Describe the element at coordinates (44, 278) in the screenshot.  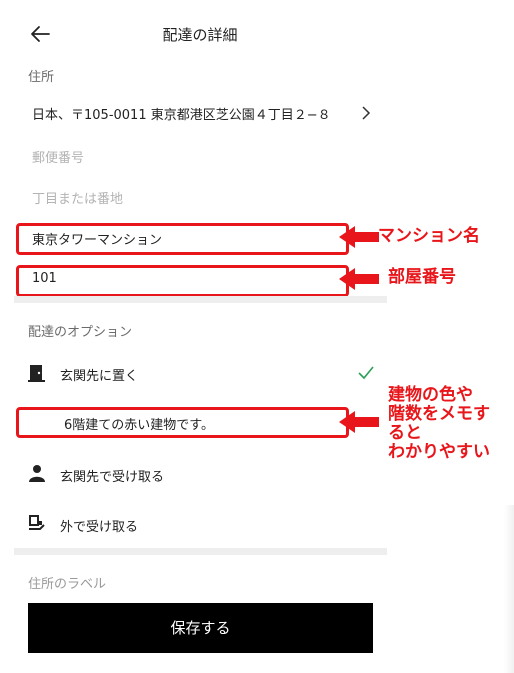
I see `room-number-input: 101` at that location.